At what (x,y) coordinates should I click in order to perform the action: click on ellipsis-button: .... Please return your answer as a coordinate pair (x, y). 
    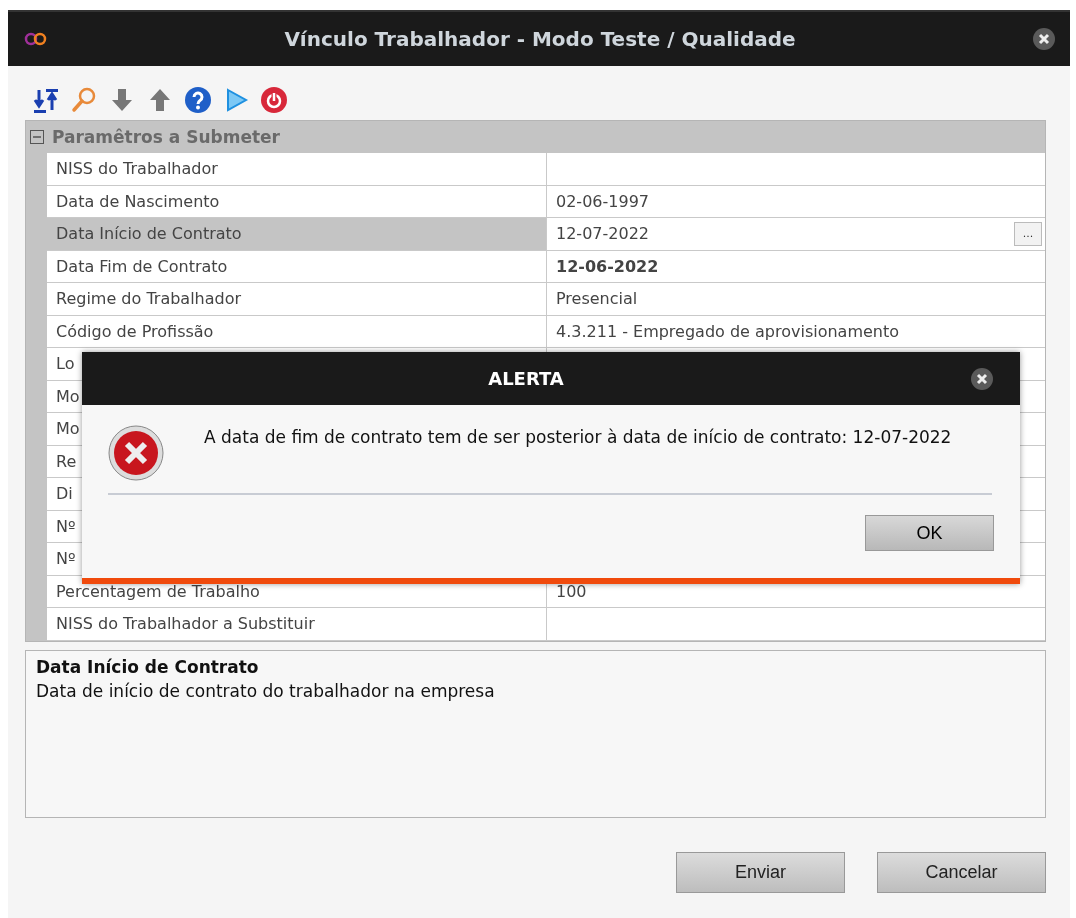
    Looking at the image, I should click on (1028, 233).